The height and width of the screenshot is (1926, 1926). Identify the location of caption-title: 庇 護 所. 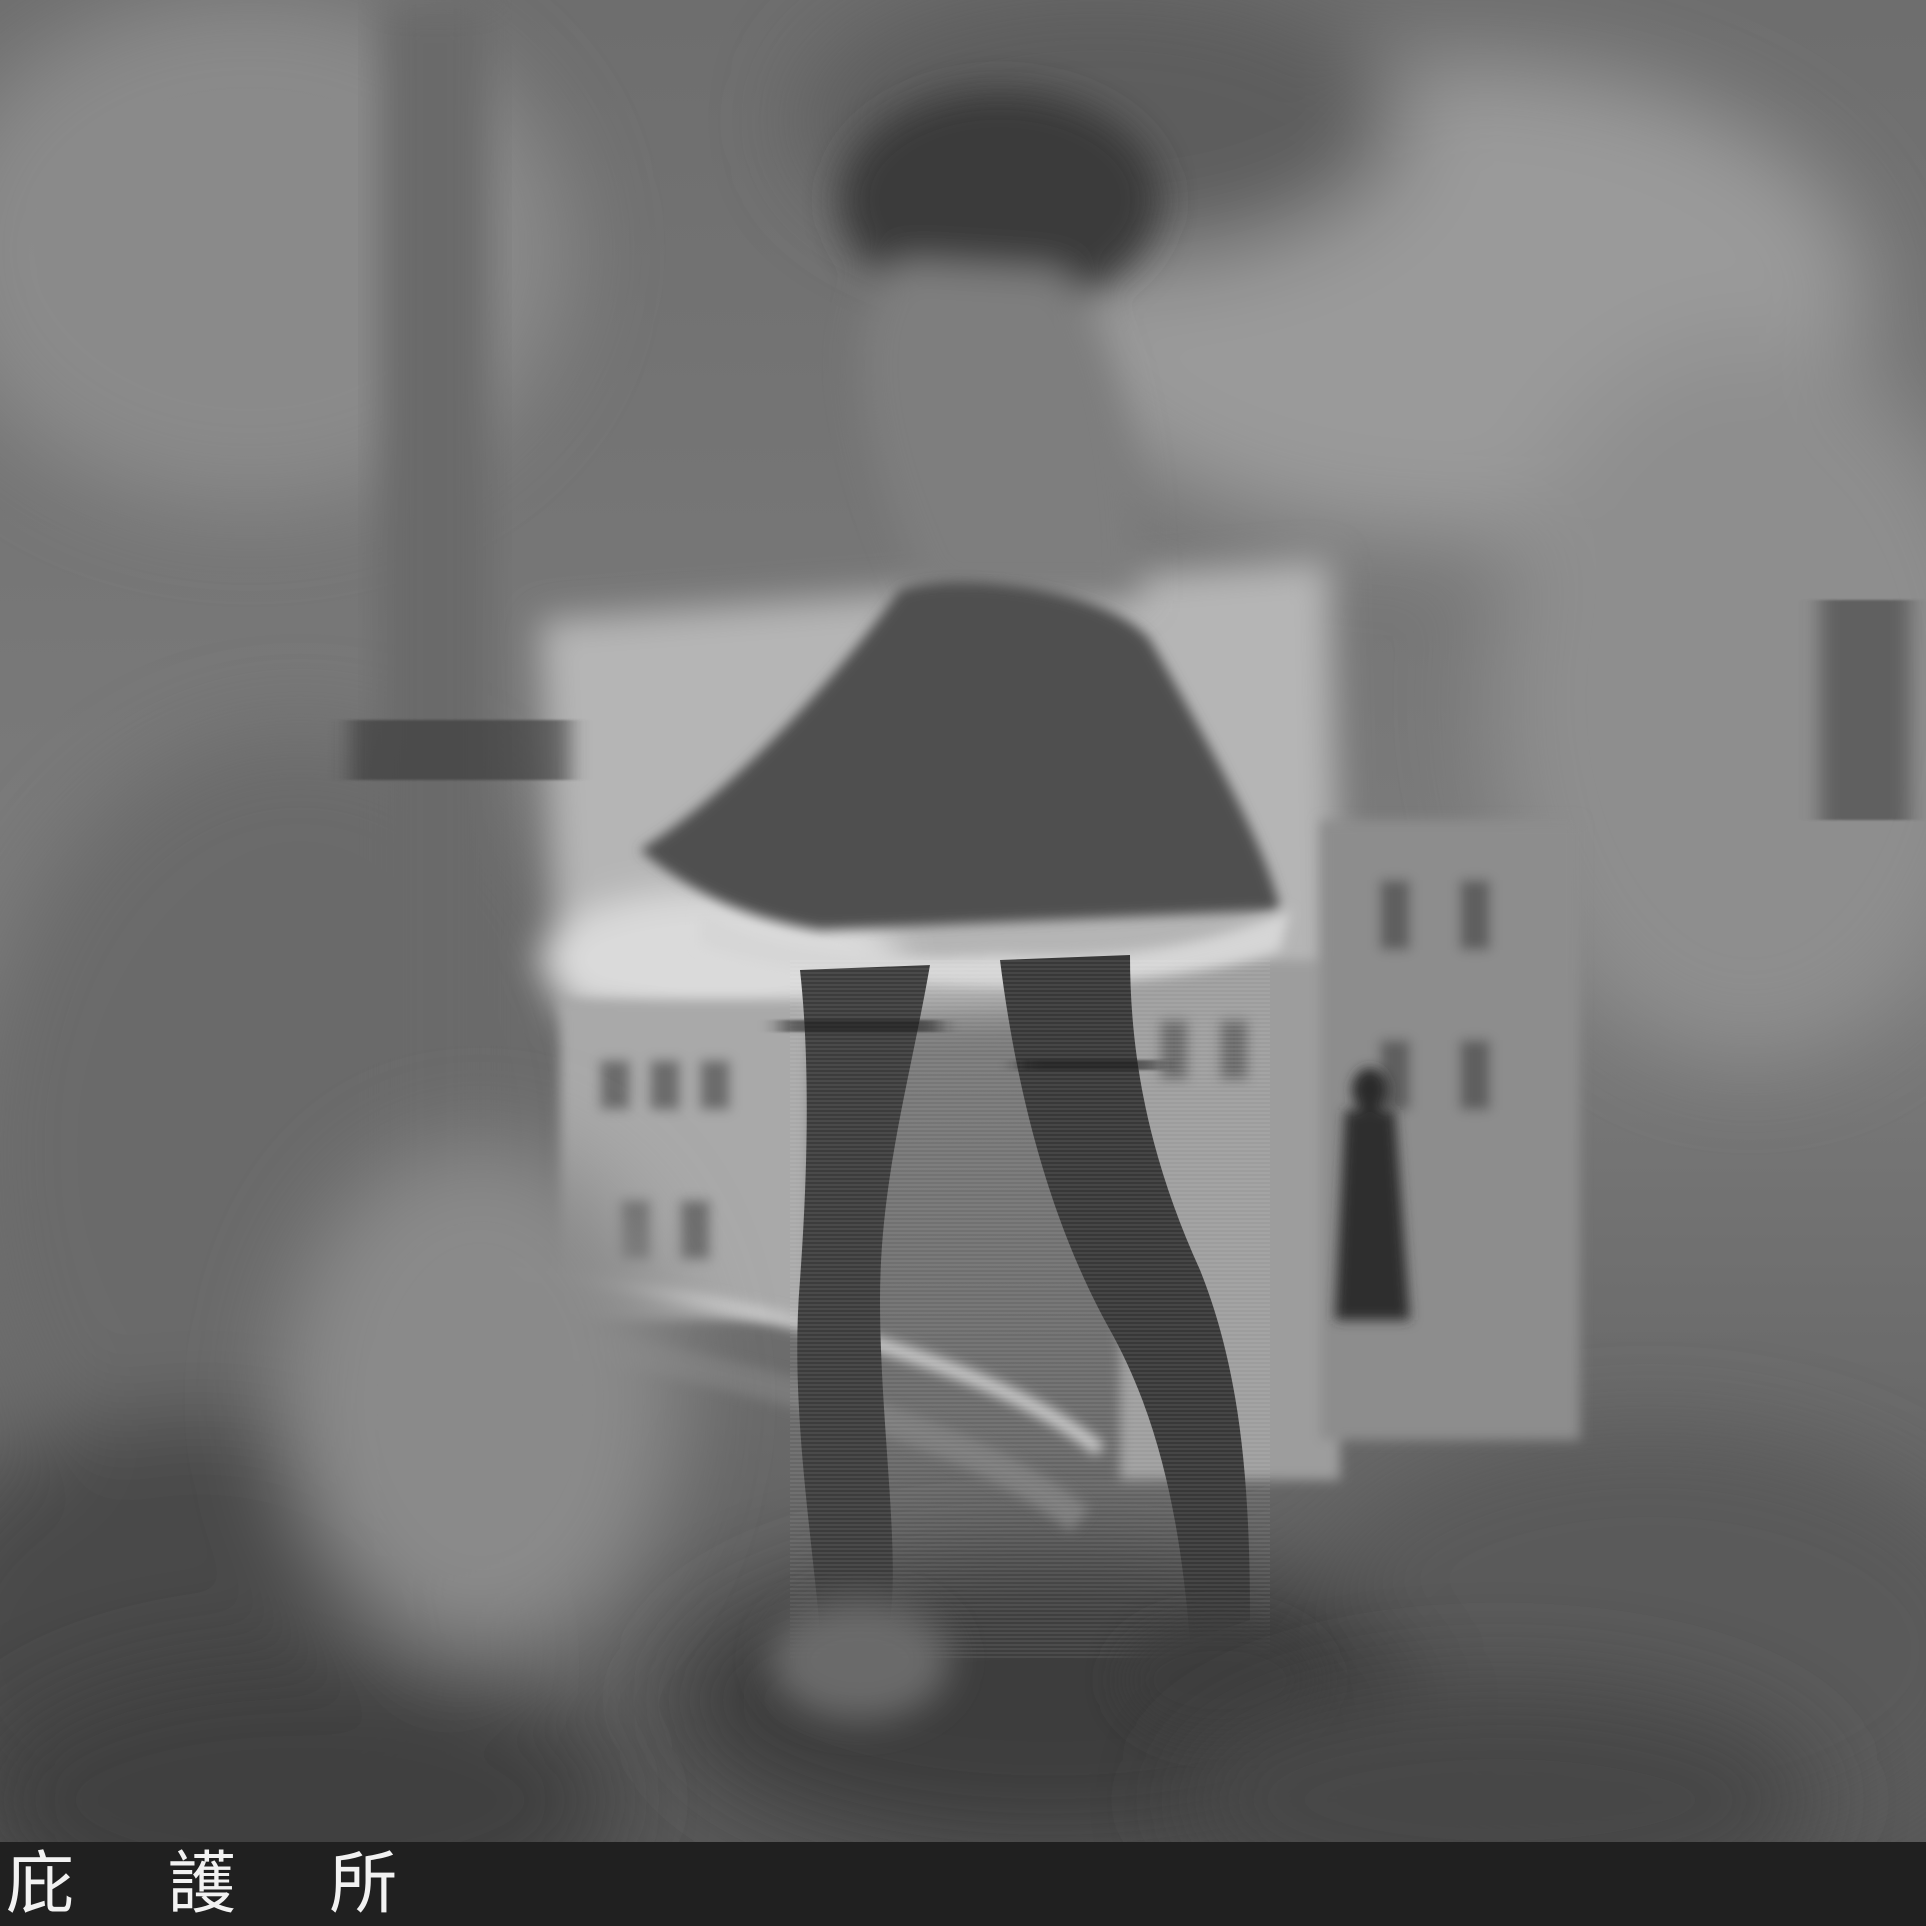
(220, 1884).